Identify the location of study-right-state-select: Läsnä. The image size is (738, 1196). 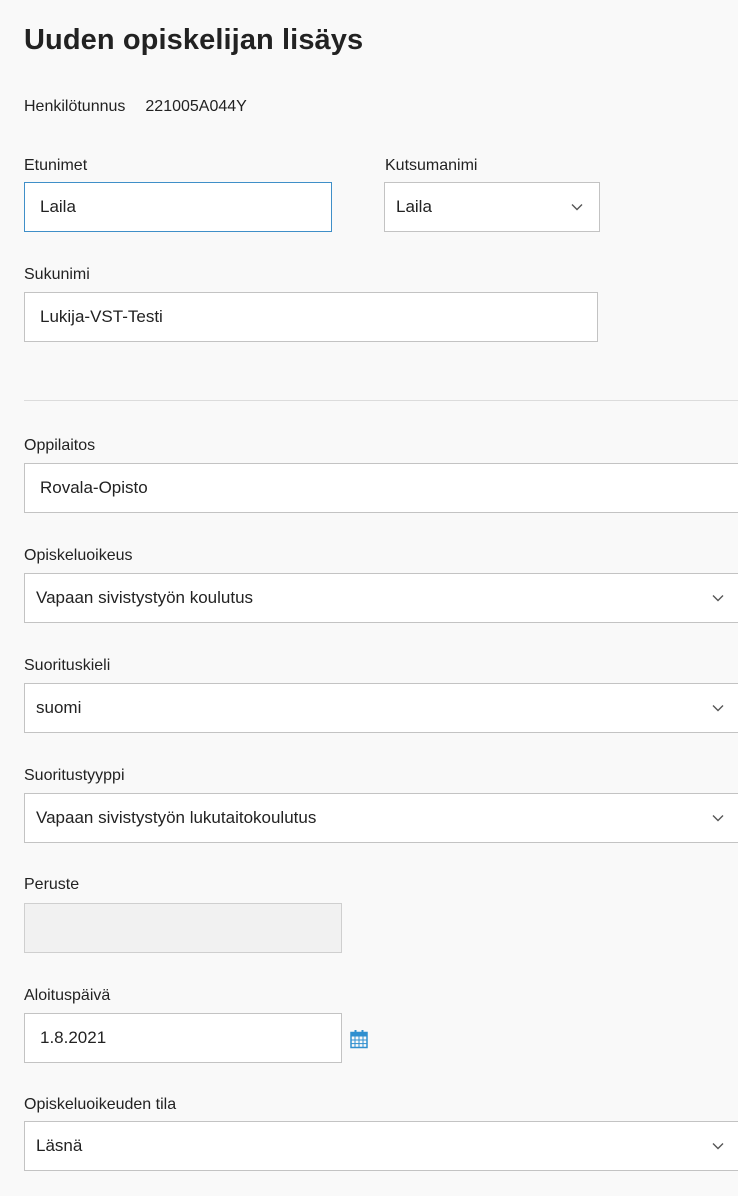
(381, 1146).